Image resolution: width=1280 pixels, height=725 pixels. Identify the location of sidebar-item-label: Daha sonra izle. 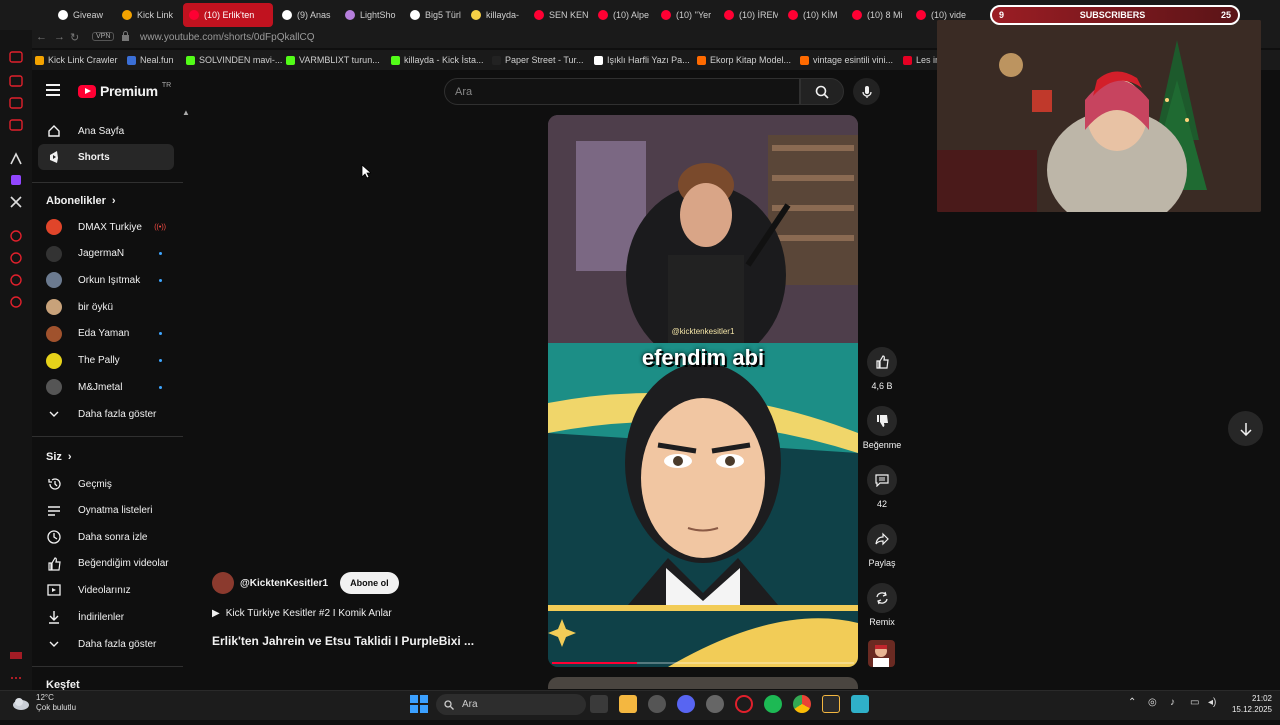
(113, 537).